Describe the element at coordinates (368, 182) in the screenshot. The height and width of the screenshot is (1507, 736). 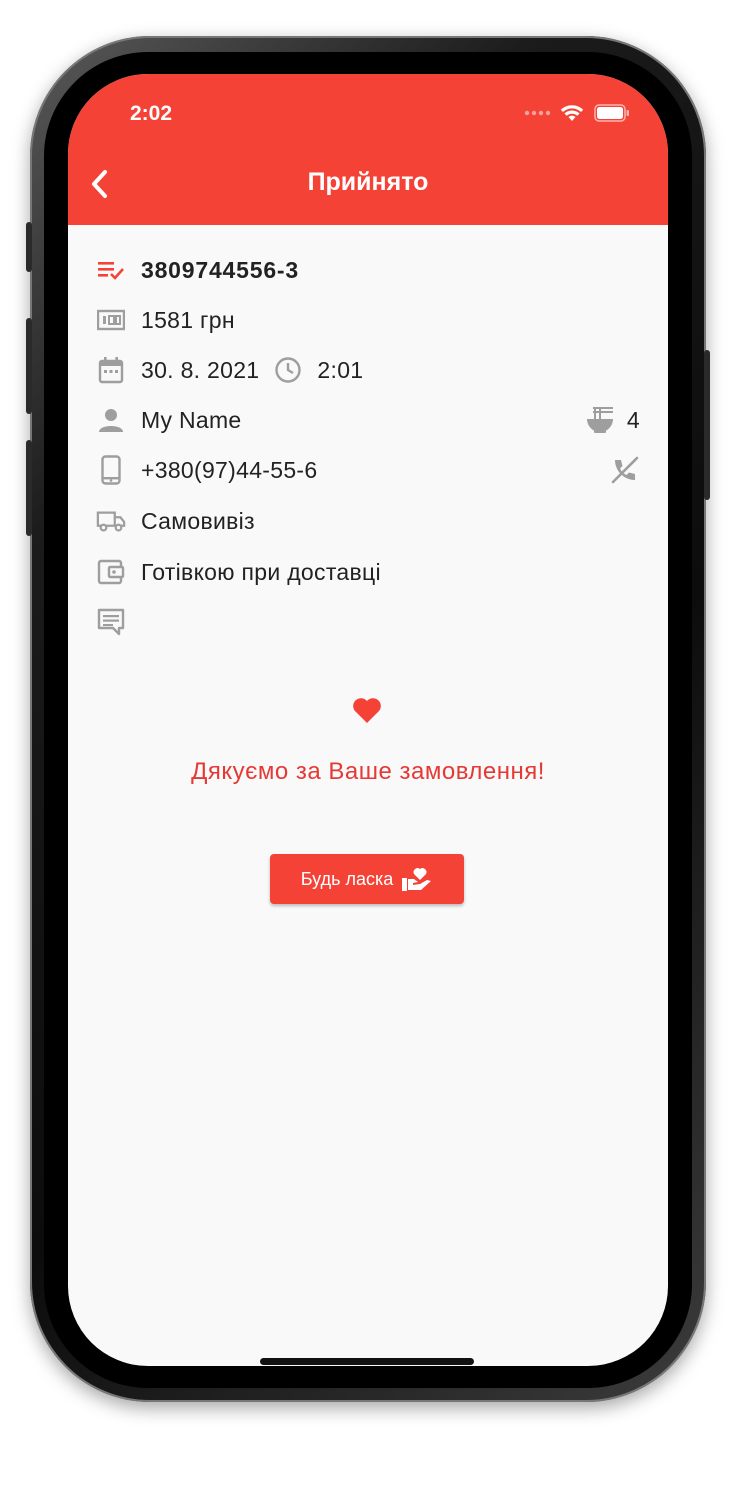
I see `page-title: Прийнято` at that location.